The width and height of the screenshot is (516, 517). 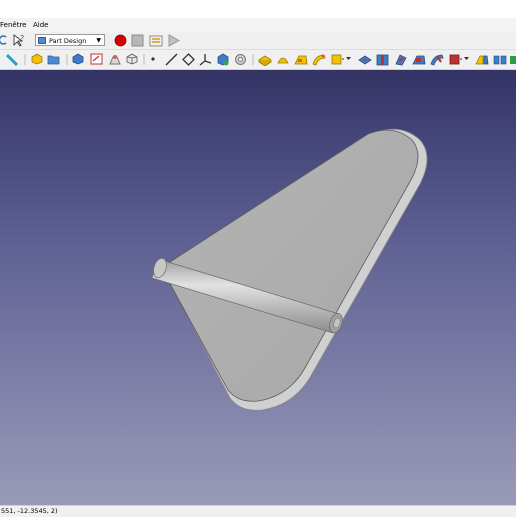 What do you see at coordinates (500, 59) in the screenshot?
I see `linear-pattern-icon` at bounding box center [500, 59].